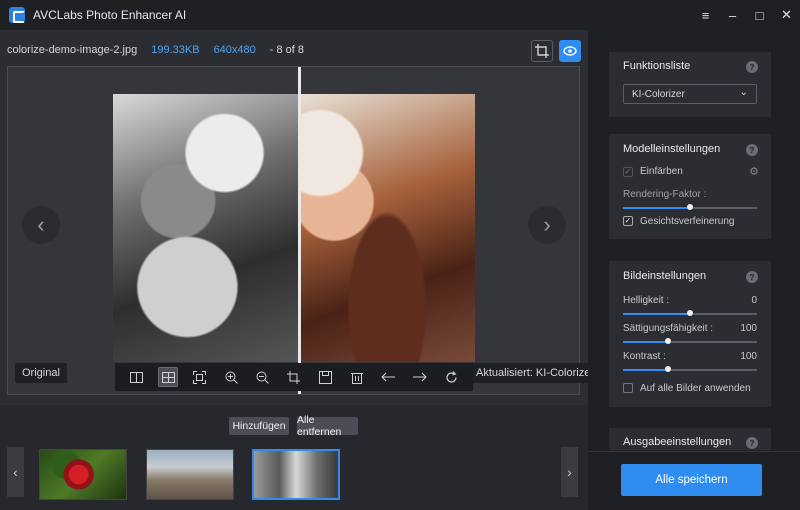  Describe the element at coordinates (83, 474) in the screenshot. I see `thumbnail-red-flower` at that location.